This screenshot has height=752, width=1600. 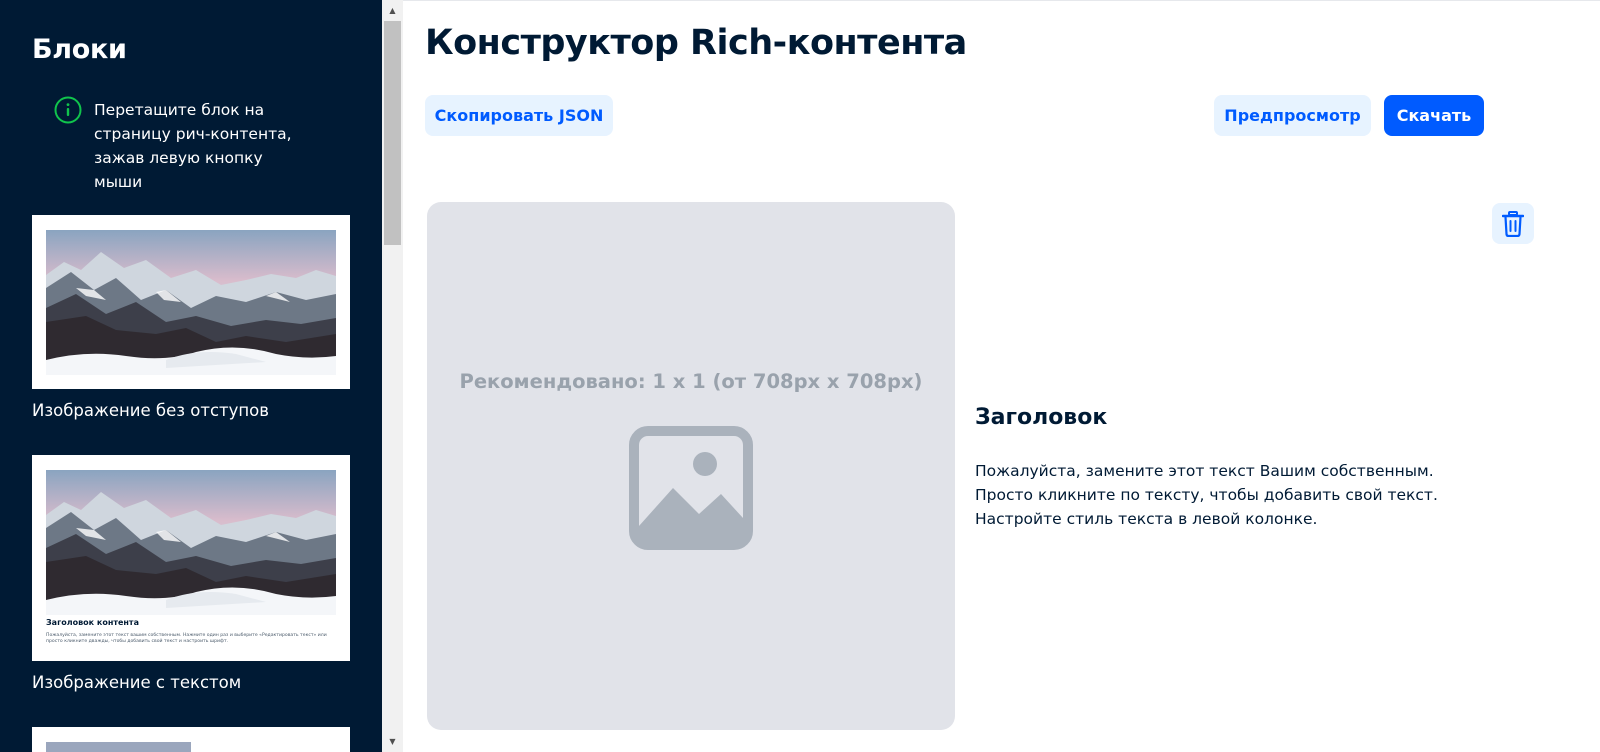 I want to click on preview-heading: Заголовок контента, so click(x=92, y=622).